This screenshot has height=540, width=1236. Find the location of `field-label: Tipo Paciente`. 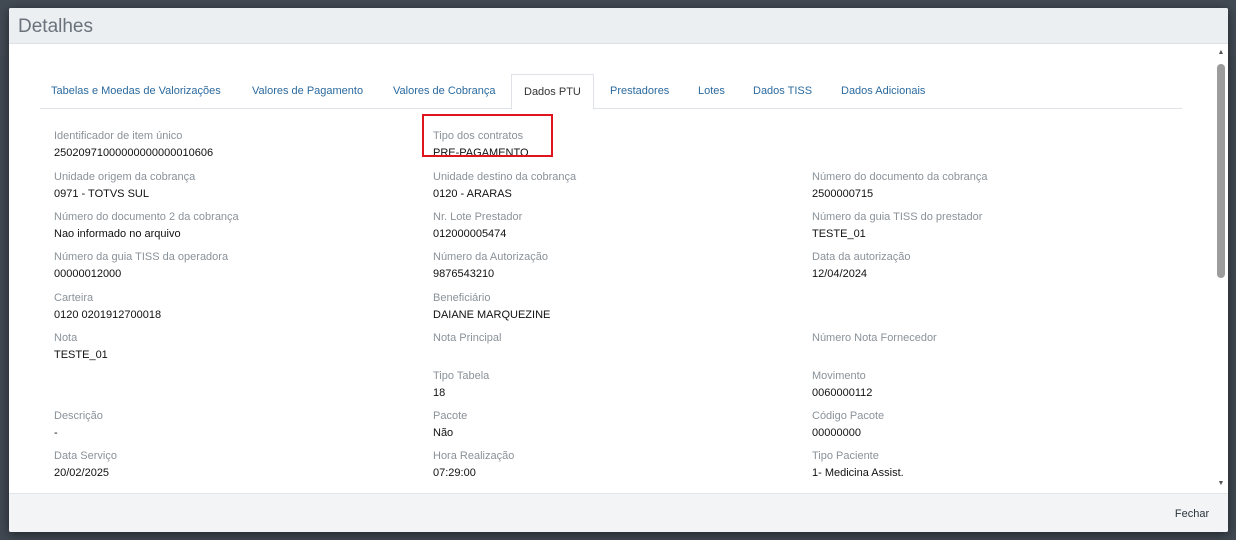

field-label: Tipo Paciente is located at coordinates (845, 456).